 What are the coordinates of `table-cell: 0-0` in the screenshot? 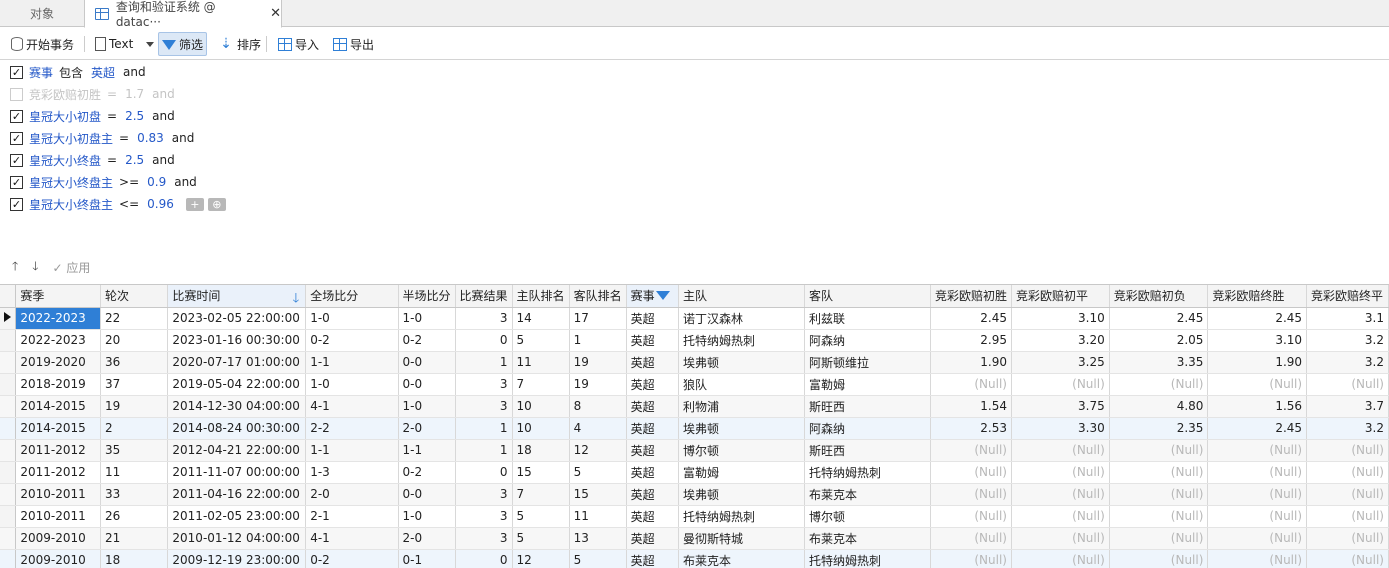 It's located at (427, 362).